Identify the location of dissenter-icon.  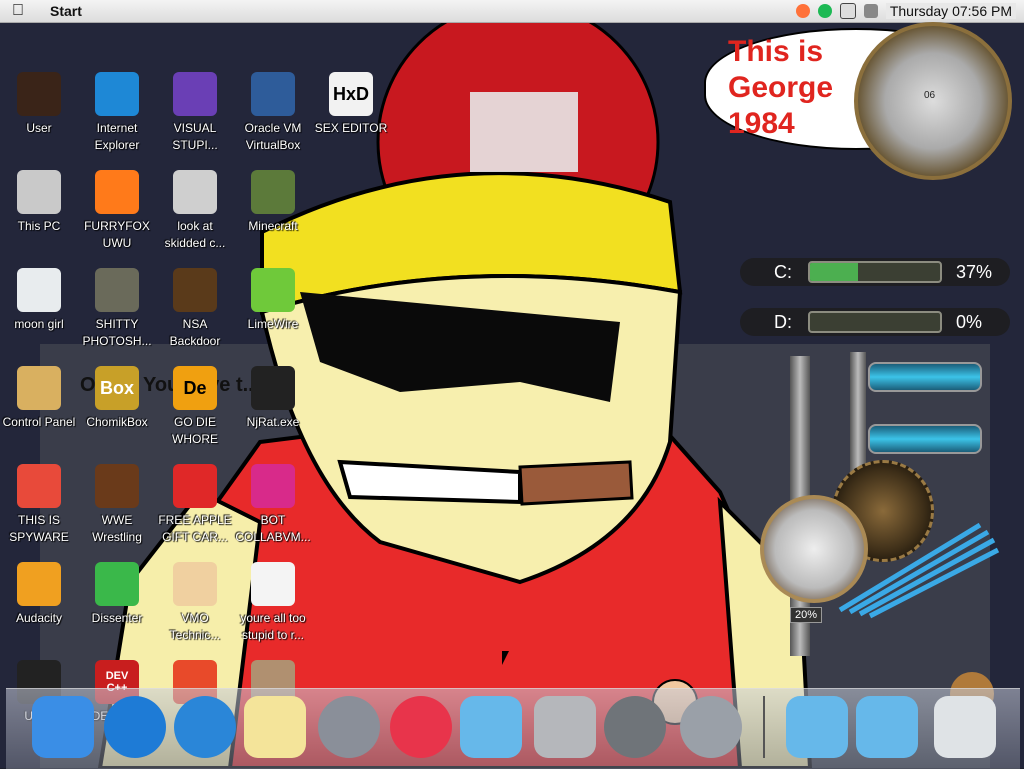
(117, 584).